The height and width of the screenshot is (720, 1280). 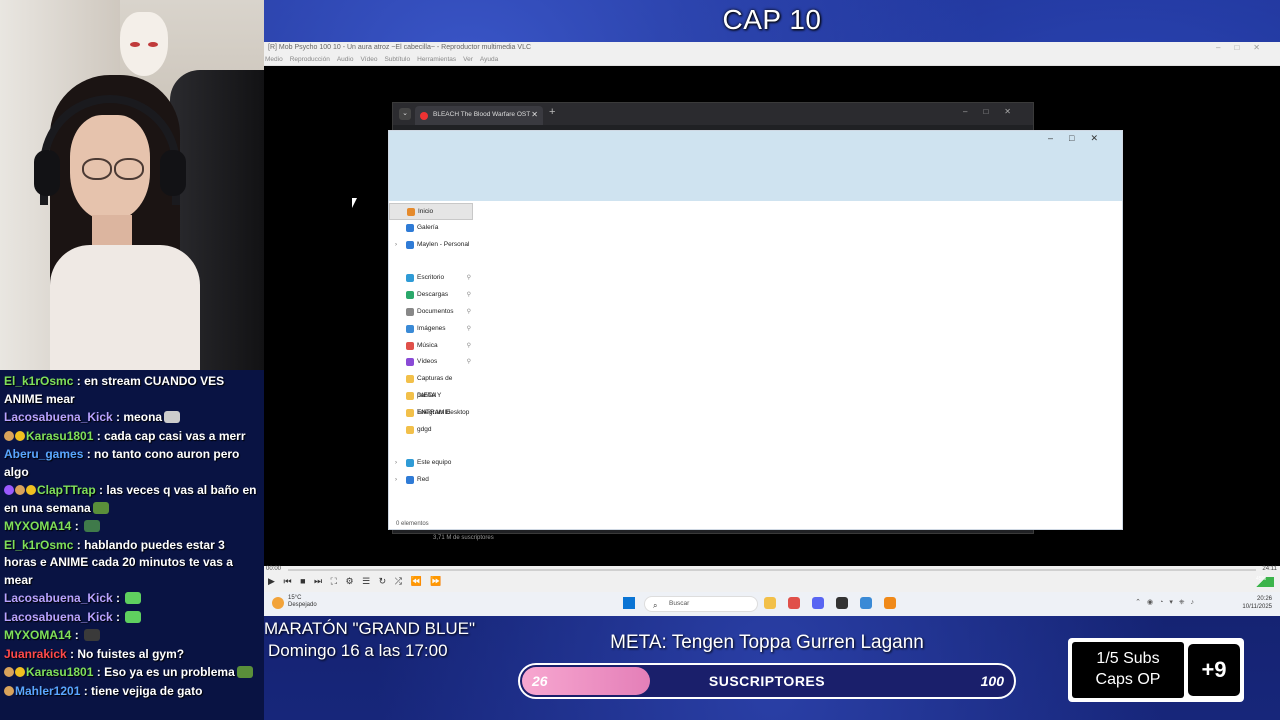 What do you see at coordinates (383, 581) in the screenshot?
I see `loop-icon: ↻` at bounding box center [383, 581].